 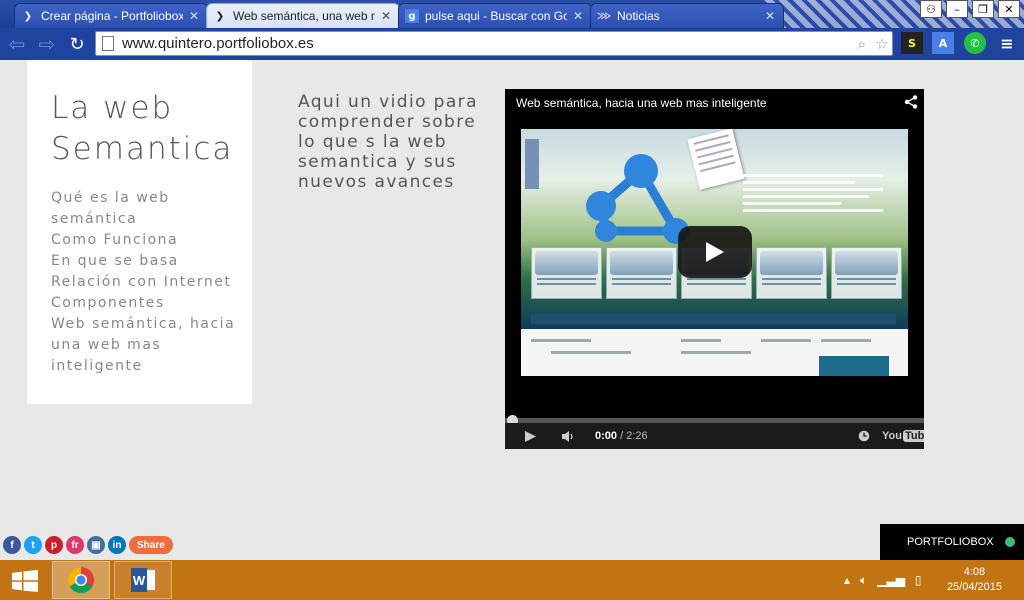 I want to click on page-icon, so click(x=108, y=43).